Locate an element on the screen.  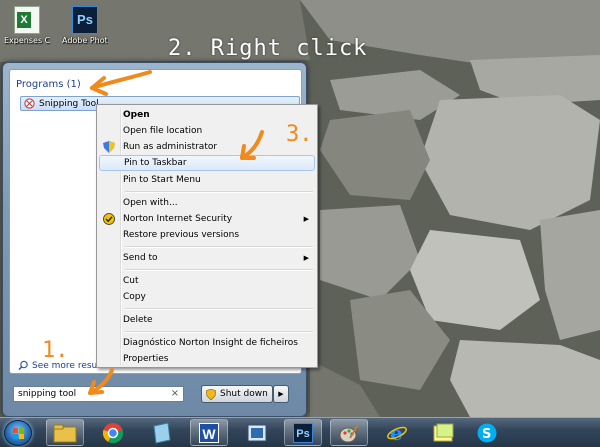
annotation-step-3: 3. is located at coordinates (299, 134).